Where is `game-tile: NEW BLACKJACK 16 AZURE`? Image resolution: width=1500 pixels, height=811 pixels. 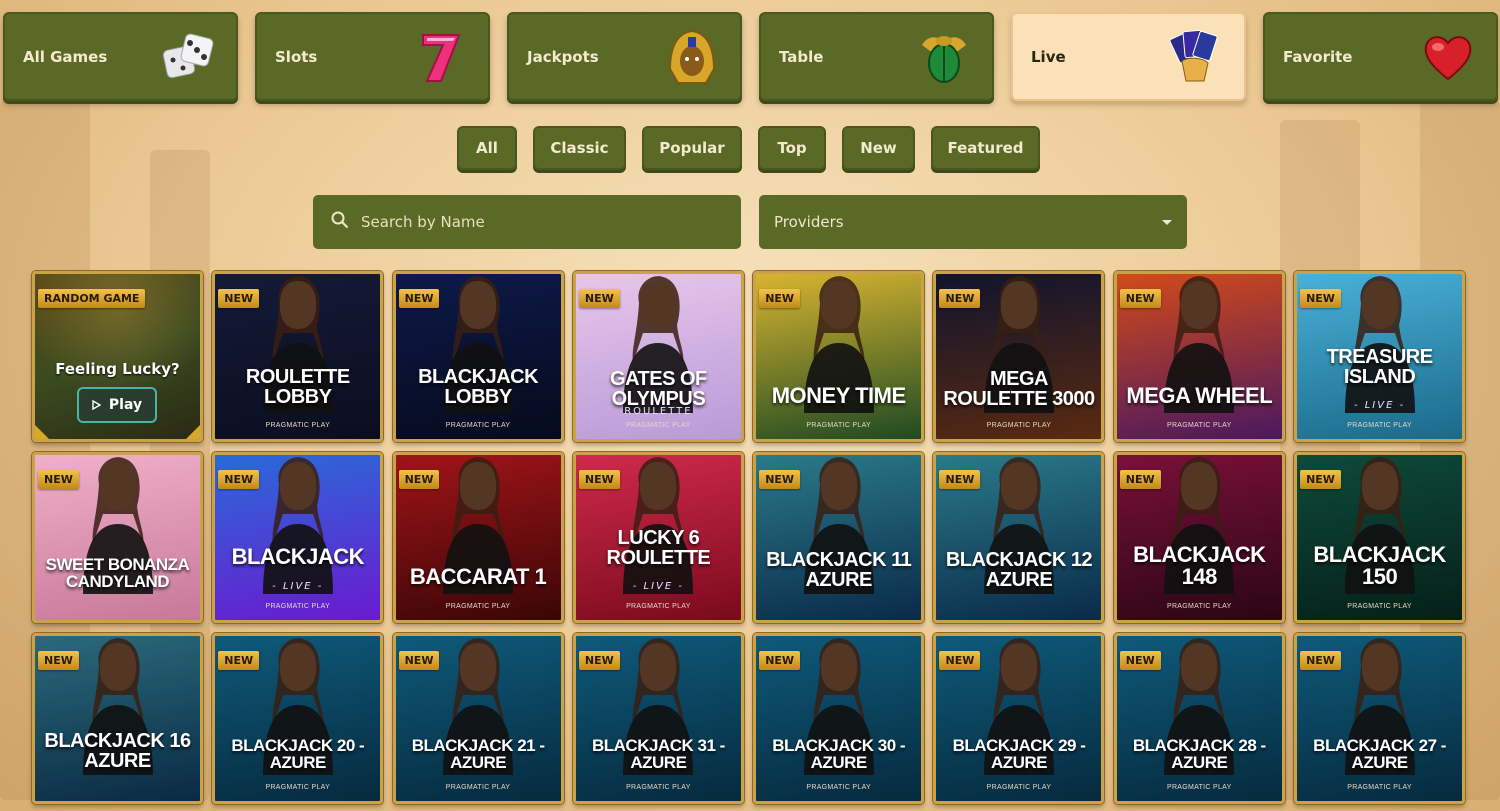
game-tile: NEW BLACKJACK 16 AZURE is located at coordinates (117, 718).